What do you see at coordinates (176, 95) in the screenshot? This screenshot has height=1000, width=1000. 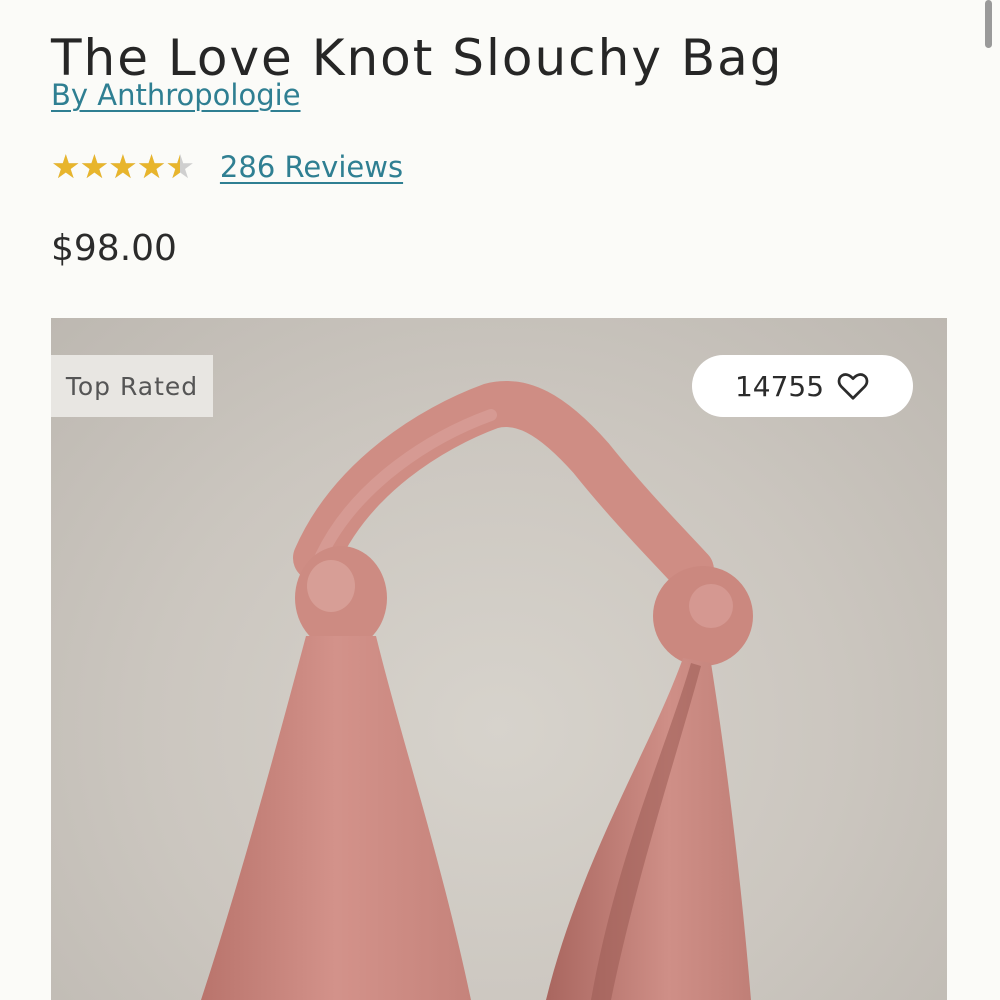 I see `brand-link: By Anthropologie` at bounding box center [176, 95].